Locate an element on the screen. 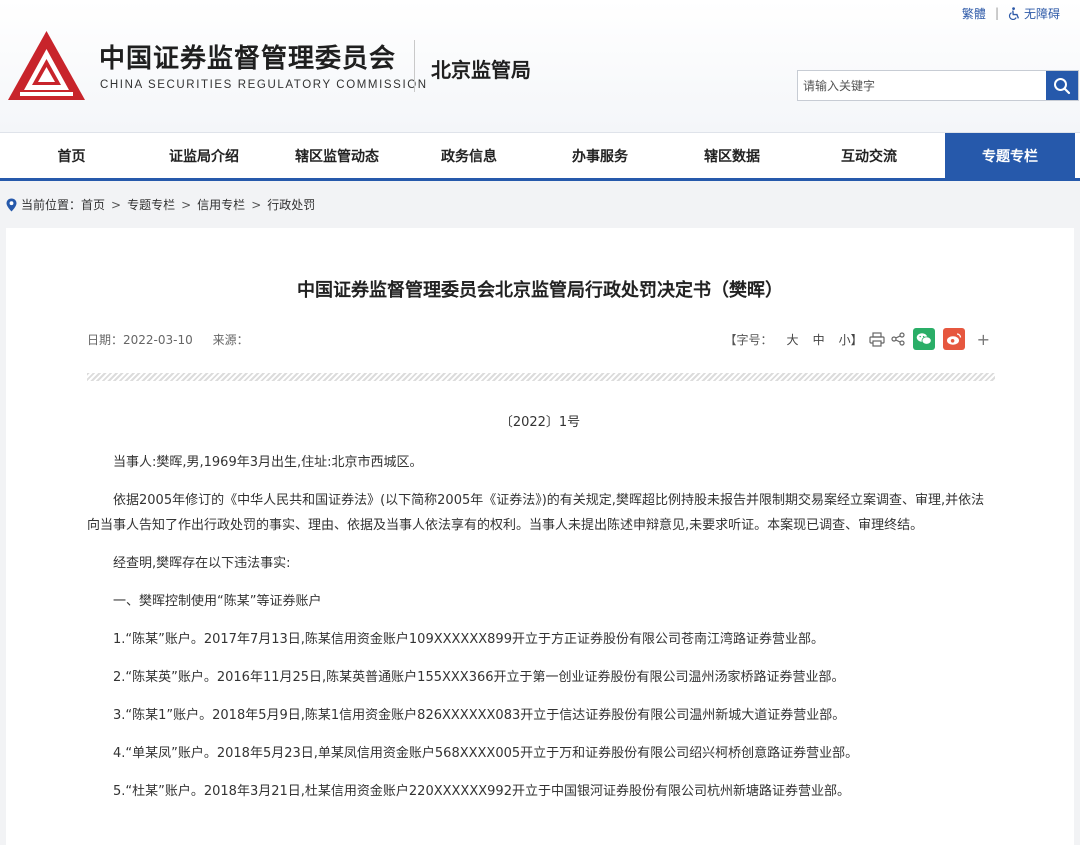  nav-item-special-topics: 专题专栏 is located at coordinates (1010, 156).